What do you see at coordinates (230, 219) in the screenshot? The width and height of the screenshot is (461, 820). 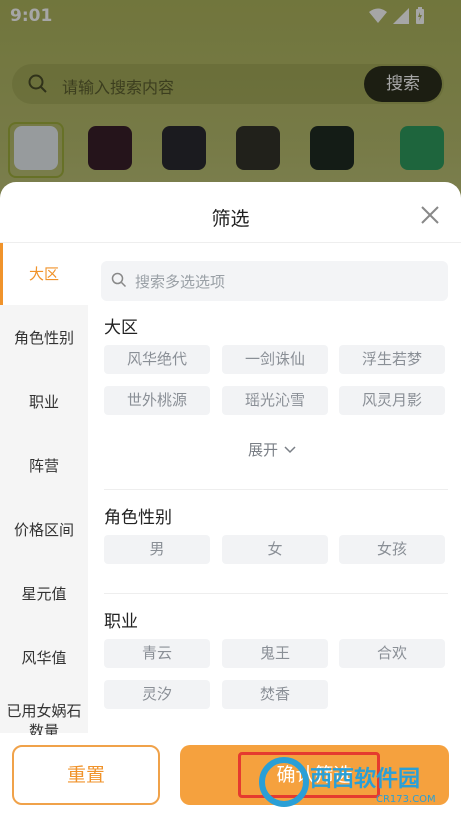 I see `sheet-title: 筛选` at bounding box center [230, 219].